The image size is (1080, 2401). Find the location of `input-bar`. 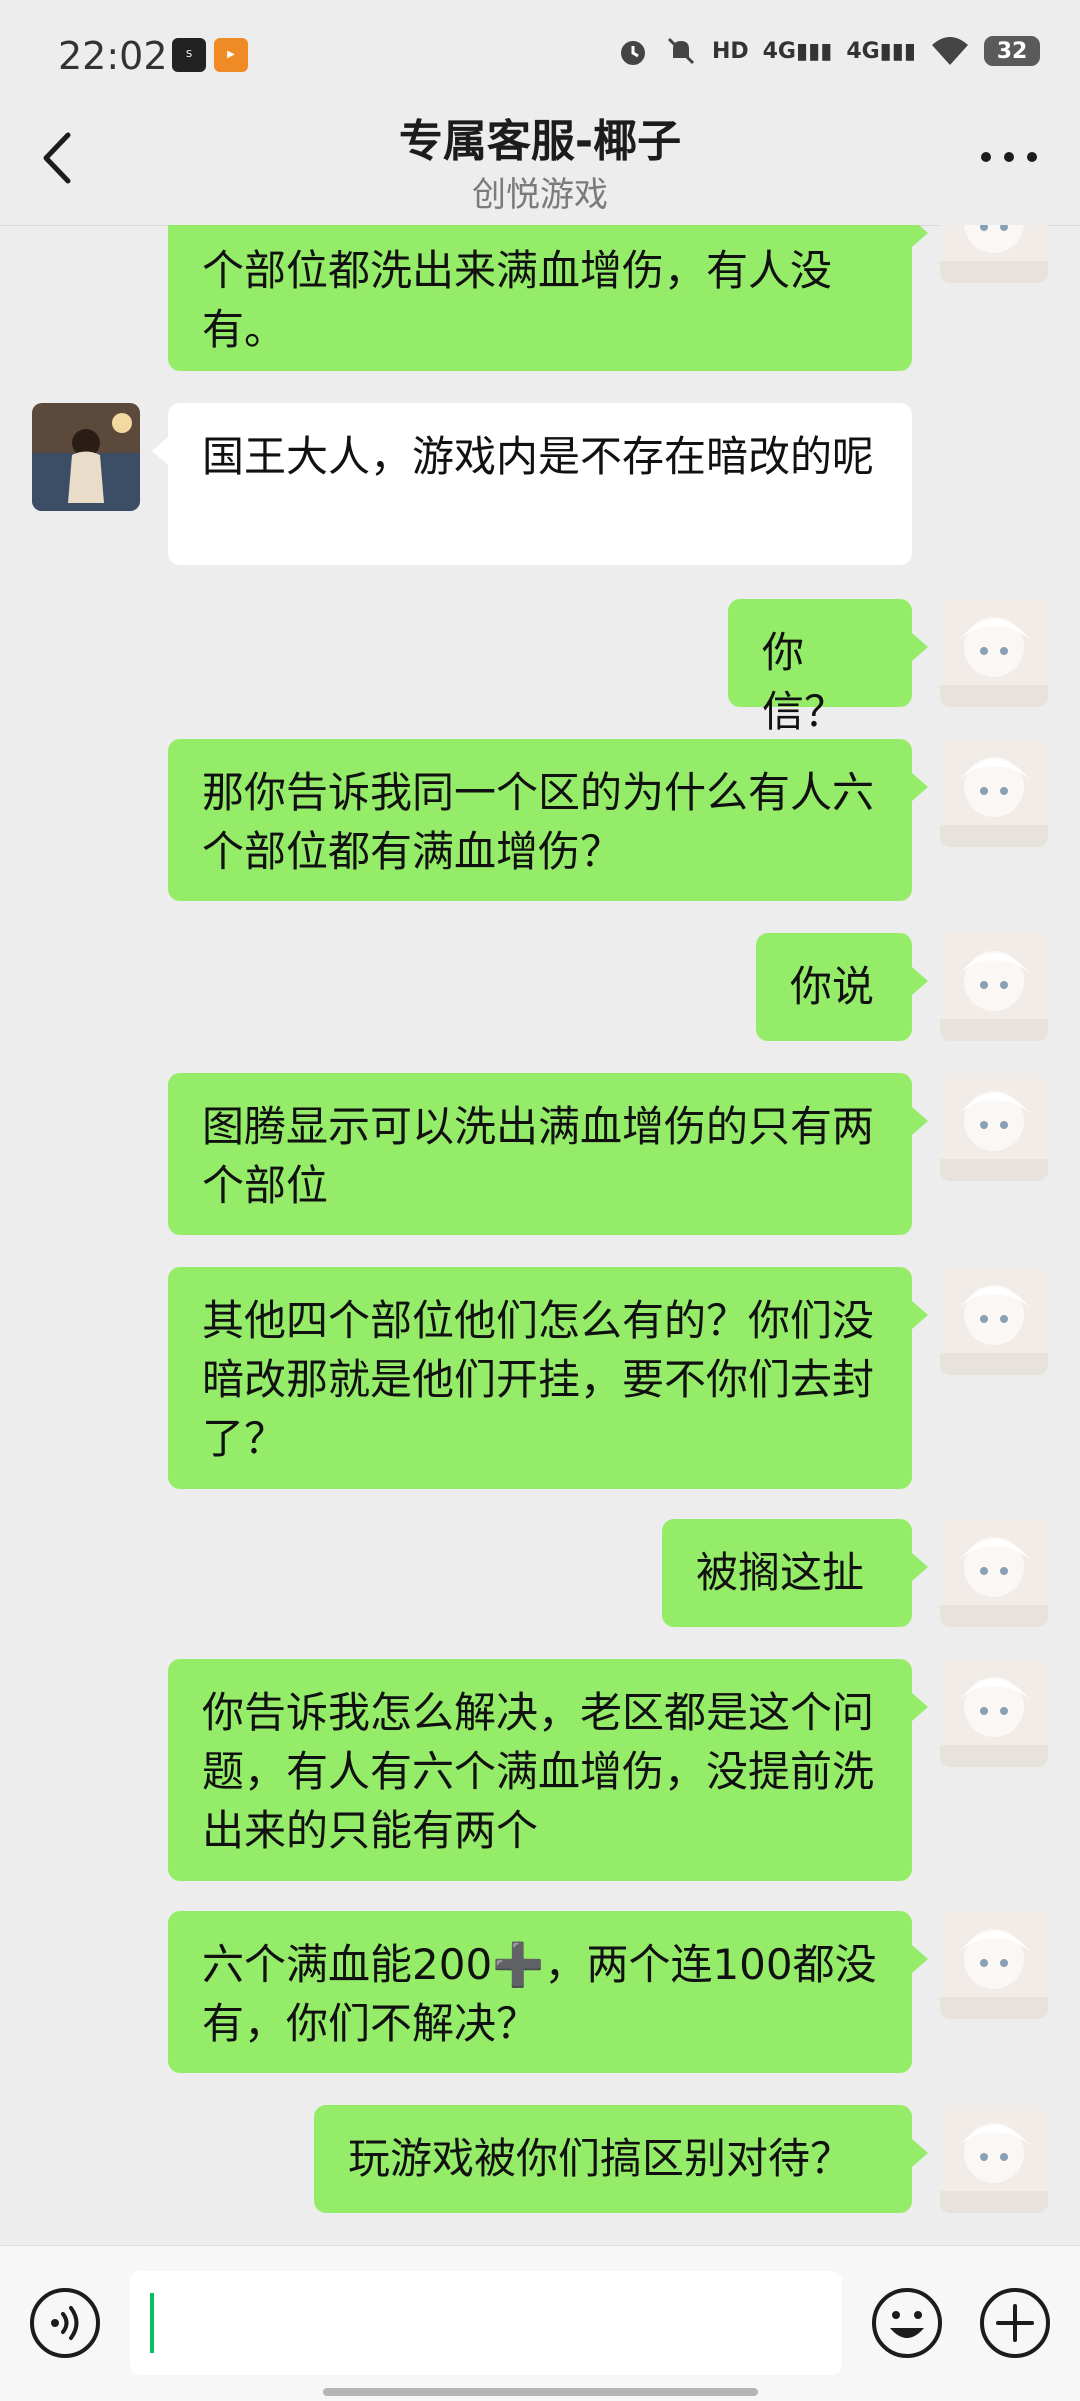

input-bar is located at coordinates (540, 2323).